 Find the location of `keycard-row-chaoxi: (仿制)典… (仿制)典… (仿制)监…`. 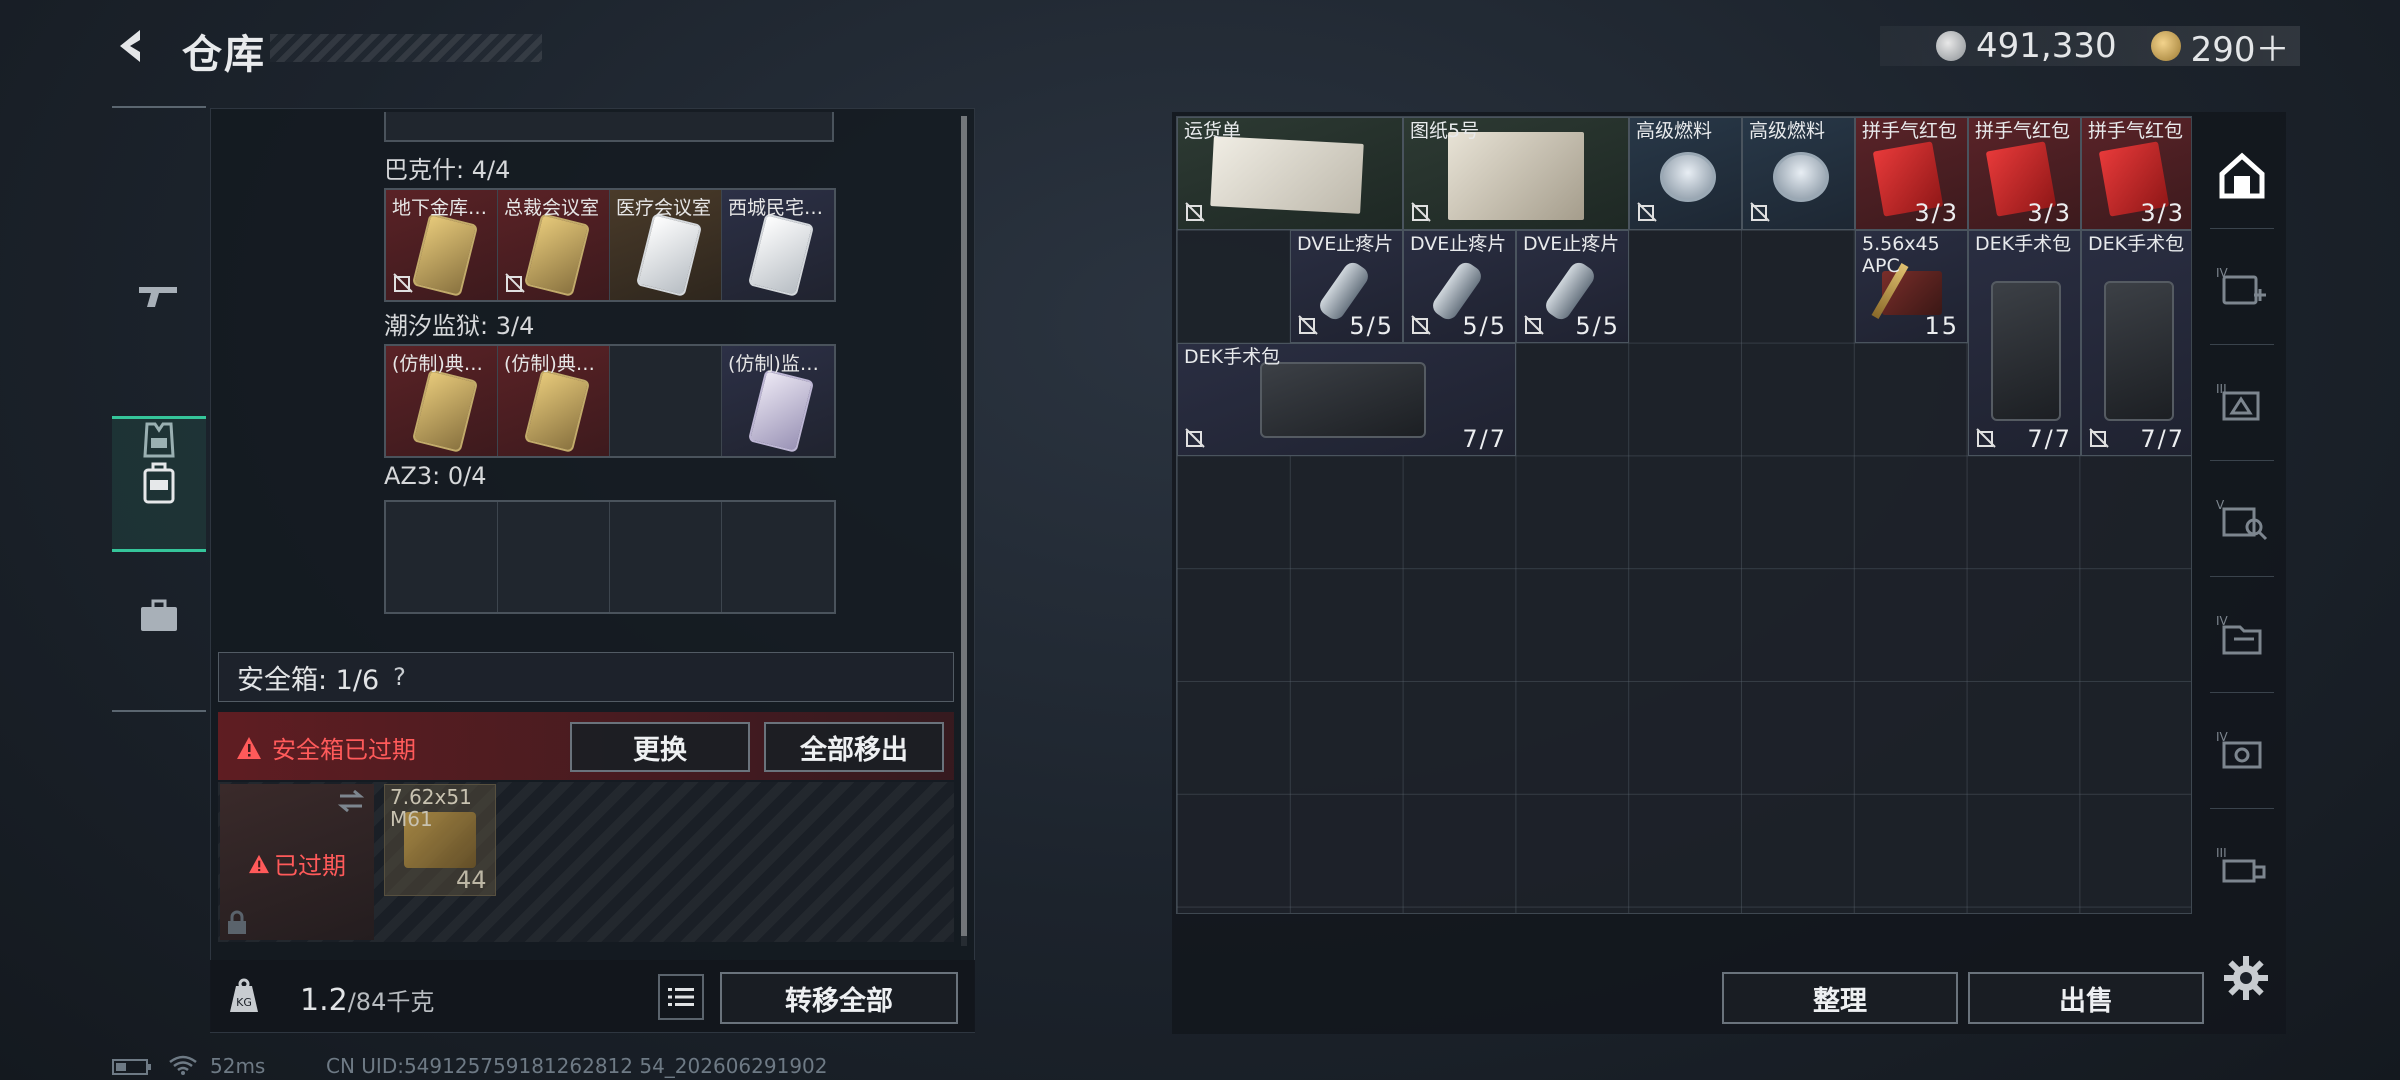

keycard-row-chaoxi: (仿制)典… (仿制)典… (仿制)监… is located at coordinates (610, 401).